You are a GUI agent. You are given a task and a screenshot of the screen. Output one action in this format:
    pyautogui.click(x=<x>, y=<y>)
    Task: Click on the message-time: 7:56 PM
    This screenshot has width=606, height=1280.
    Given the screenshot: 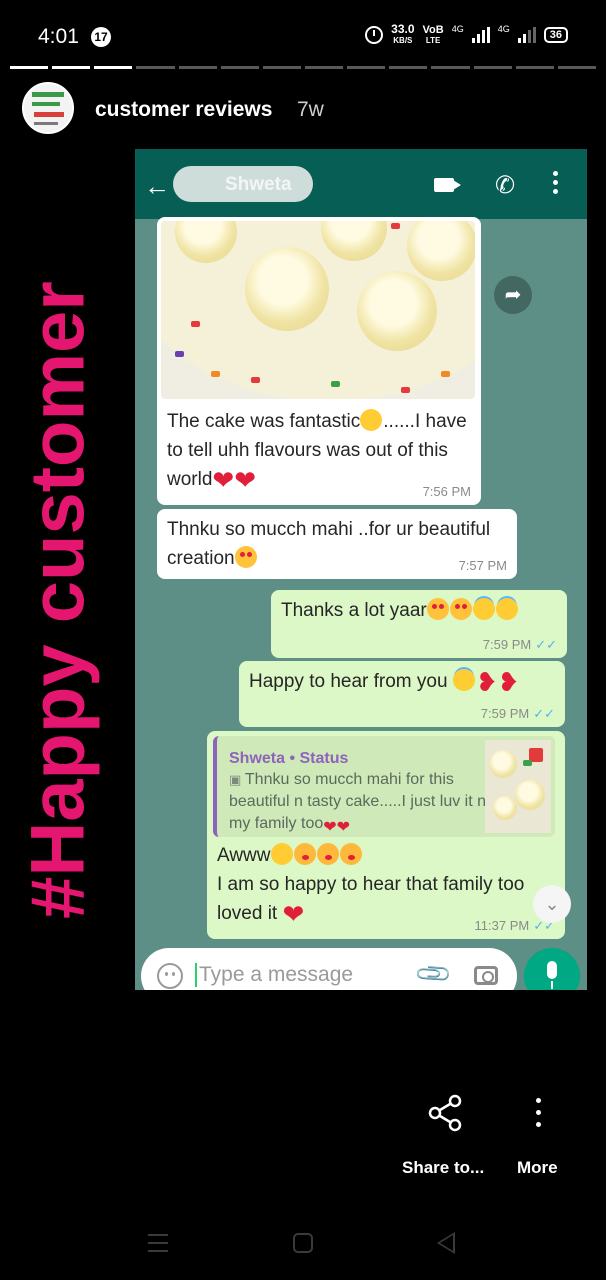 What is the action you would take?
    pyautogui.click(x=446, y=491)
    